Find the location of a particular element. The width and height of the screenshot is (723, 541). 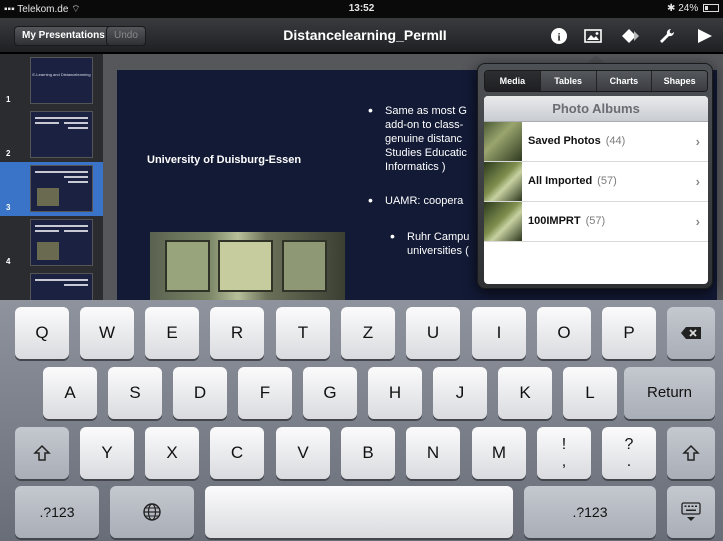

svg-text: i is located at coordinates (558, 38).